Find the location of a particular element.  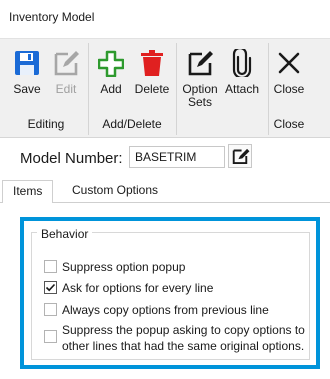

ask-for-options-checkbox is located at coordinates (50, 287).